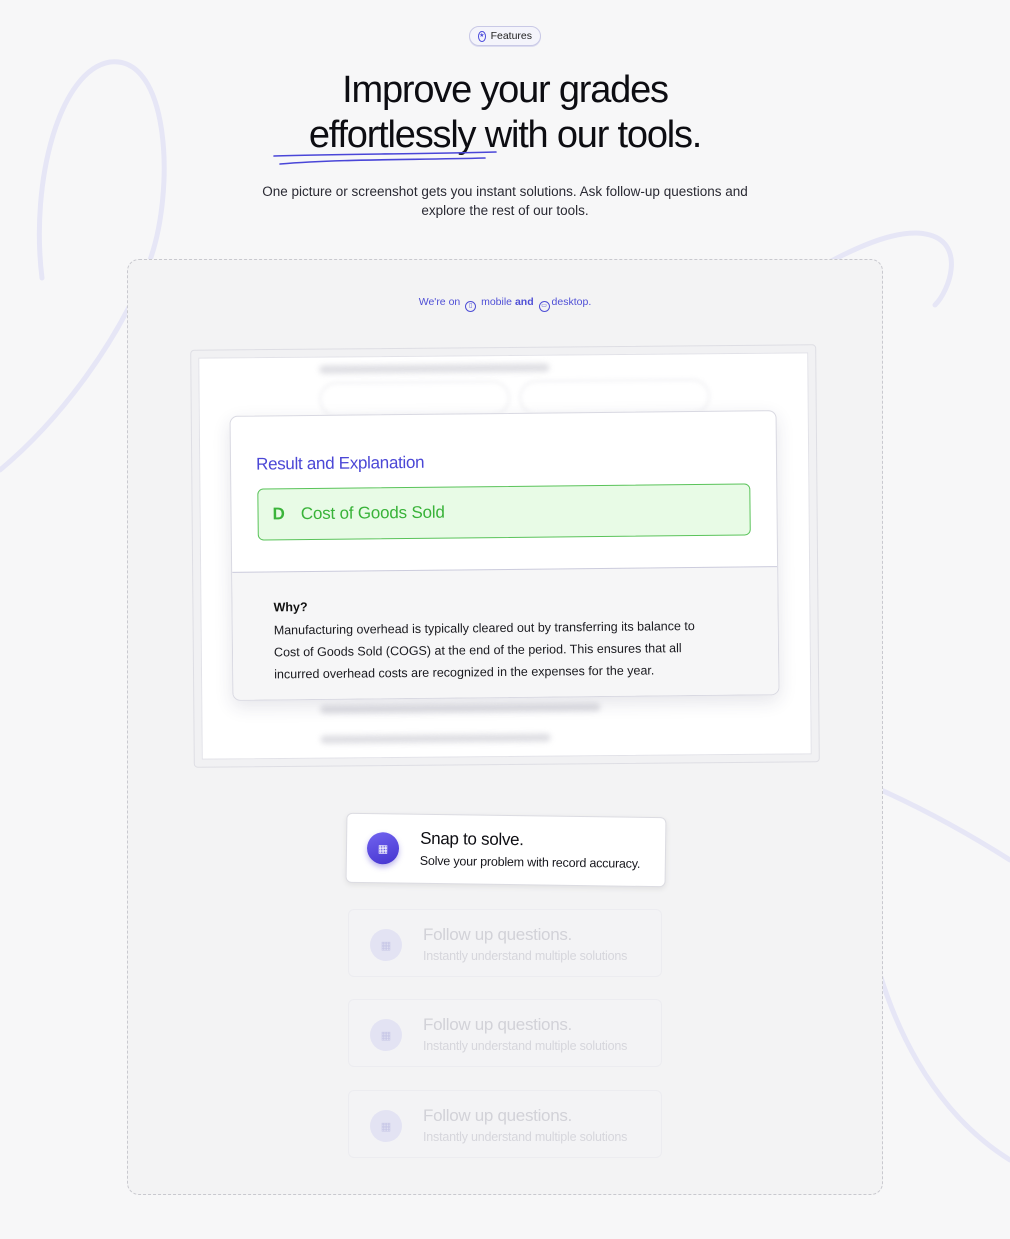 Image resolution: width=1010 pixels, height=1239 pixels. I want to click on result-title: Result and Explanation, so click(340, 463).